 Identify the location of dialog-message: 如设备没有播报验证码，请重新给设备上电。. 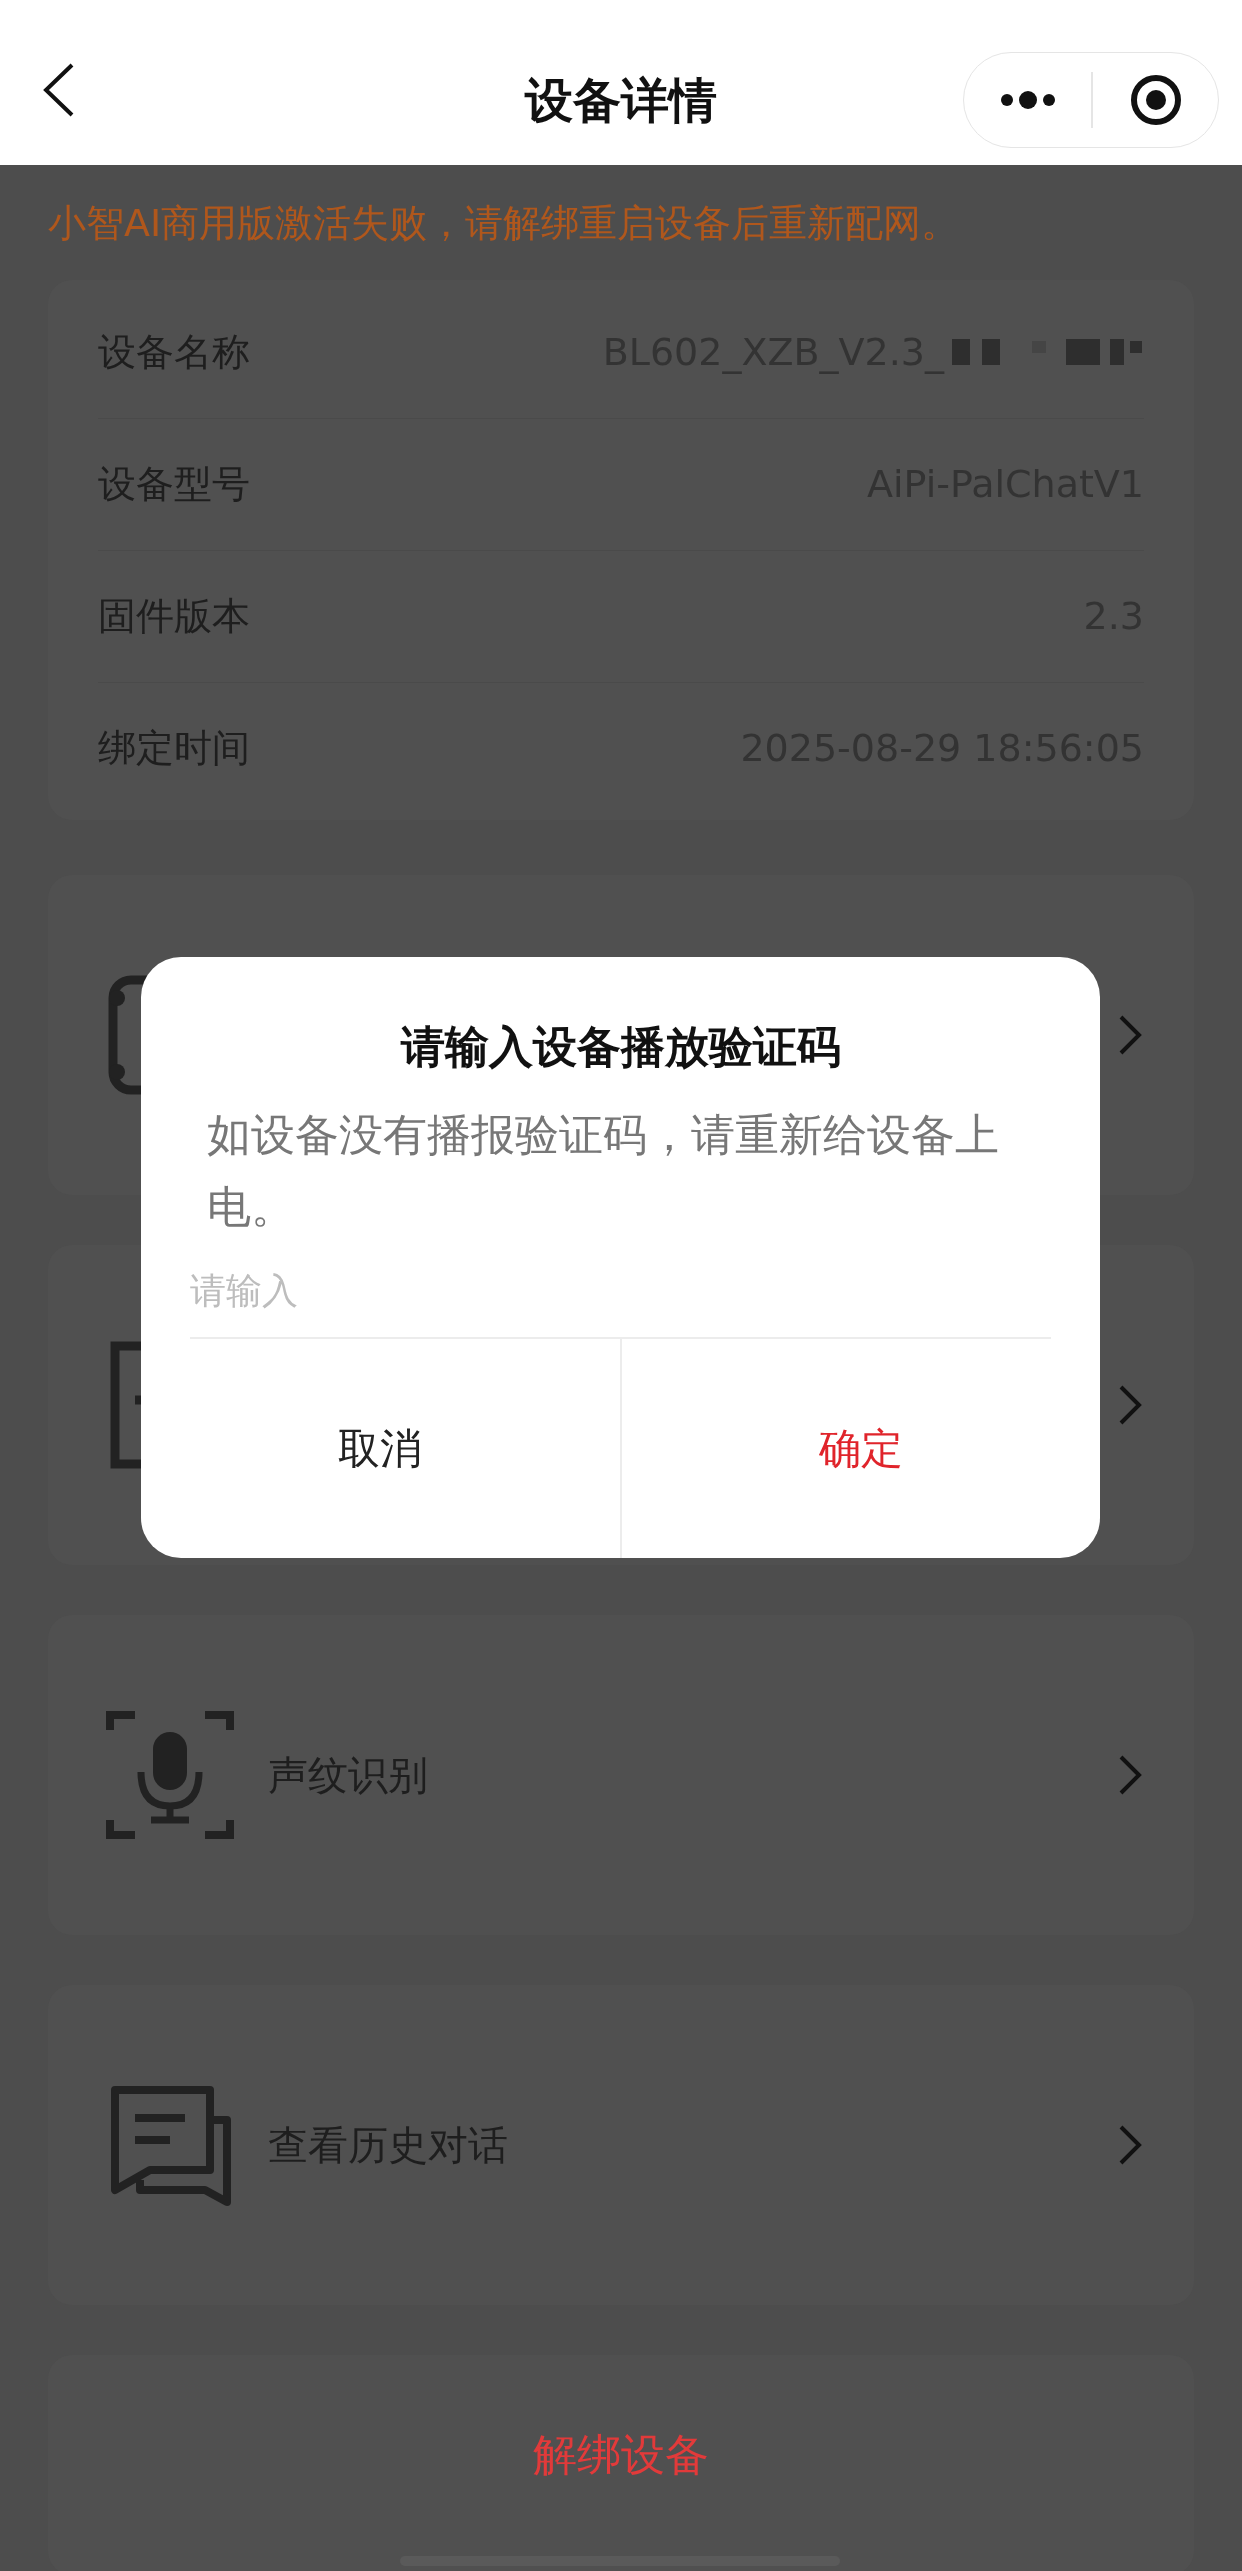
(603, 1171).